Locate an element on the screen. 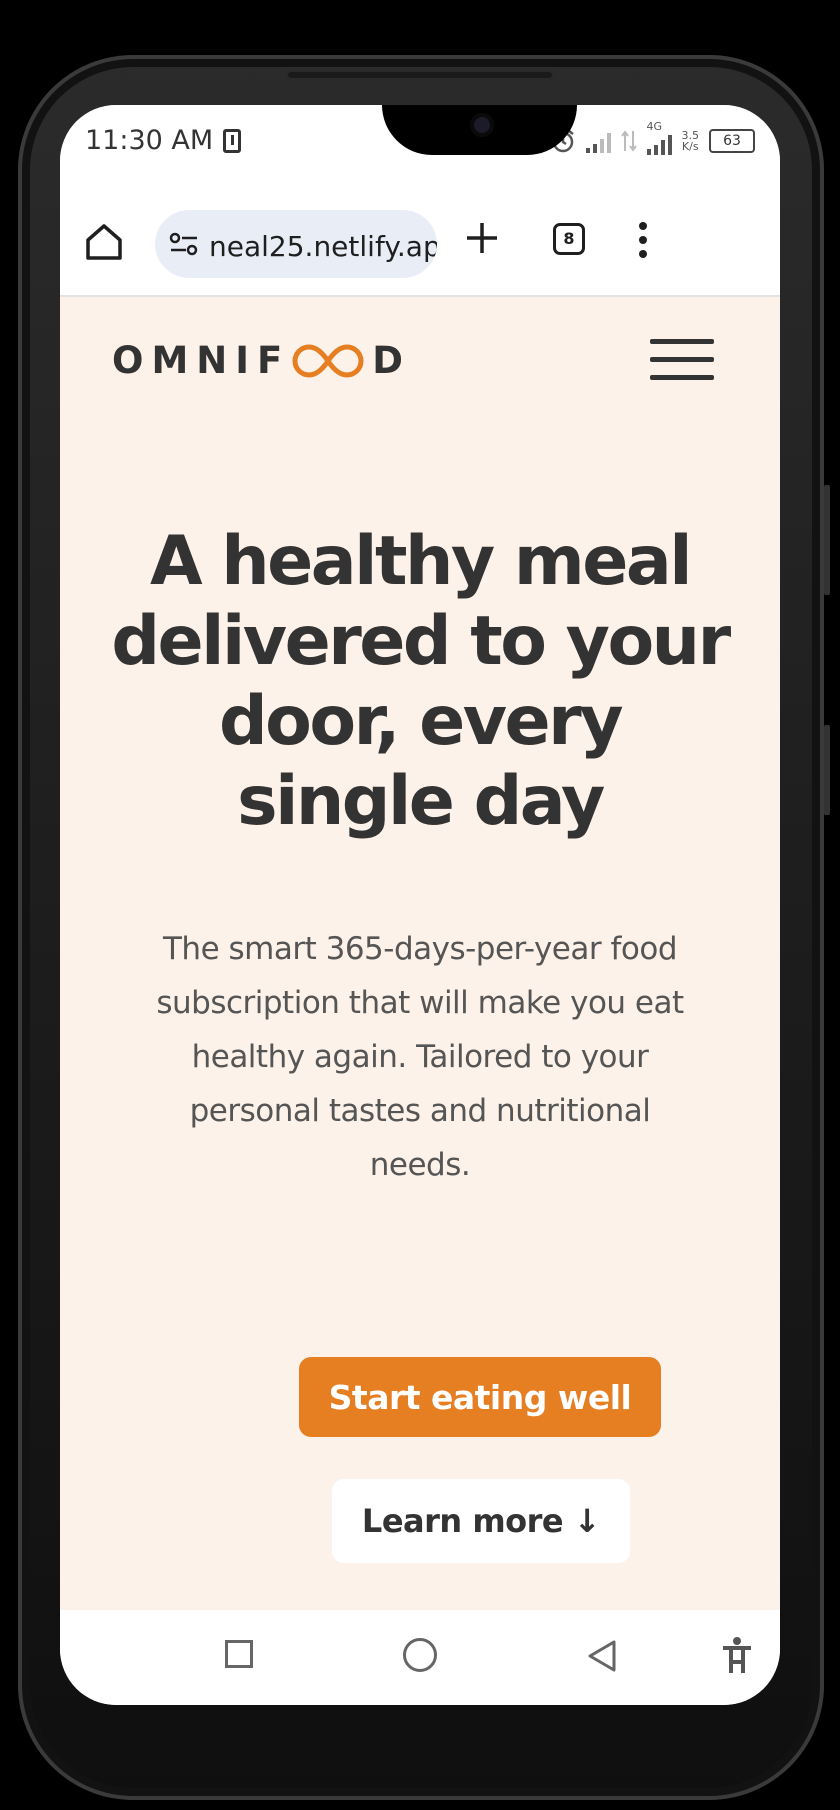 Image resolution: width=840 pixels, height=1810 pixels. network-speed: 3.5 K/s is located at coordinates (691, 141).